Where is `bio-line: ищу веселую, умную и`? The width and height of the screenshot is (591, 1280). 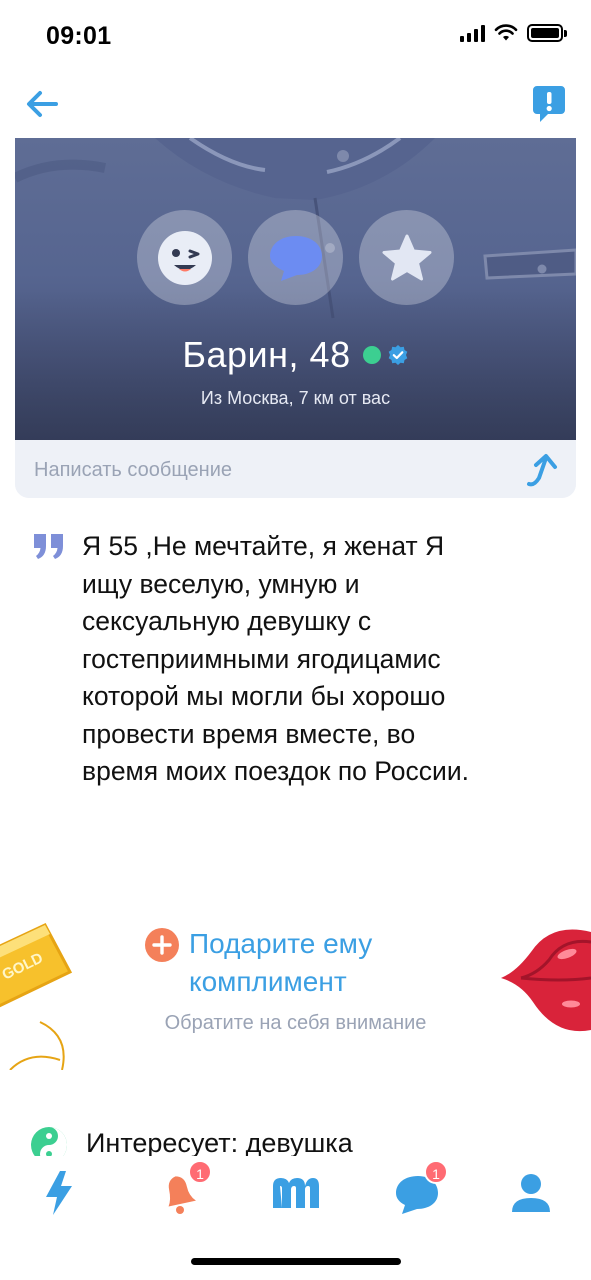 bio-line: ищу веселую, умную и is located at coordinates (221, 583).